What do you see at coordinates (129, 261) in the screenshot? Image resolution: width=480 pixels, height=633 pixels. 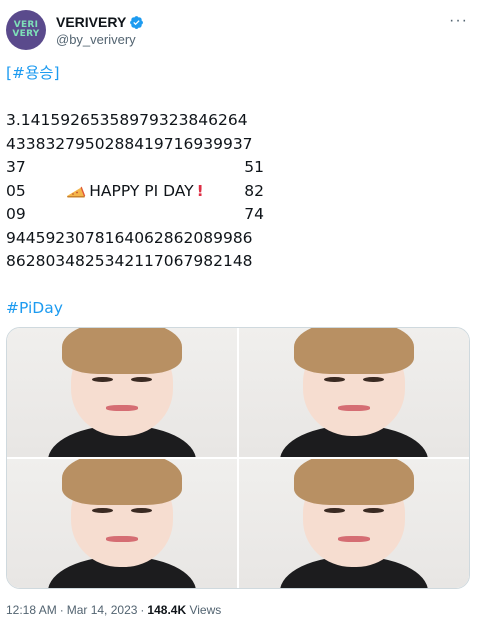 I see `pi-line-7: 8628034825342117067982148` at bounding box center [129, 261].